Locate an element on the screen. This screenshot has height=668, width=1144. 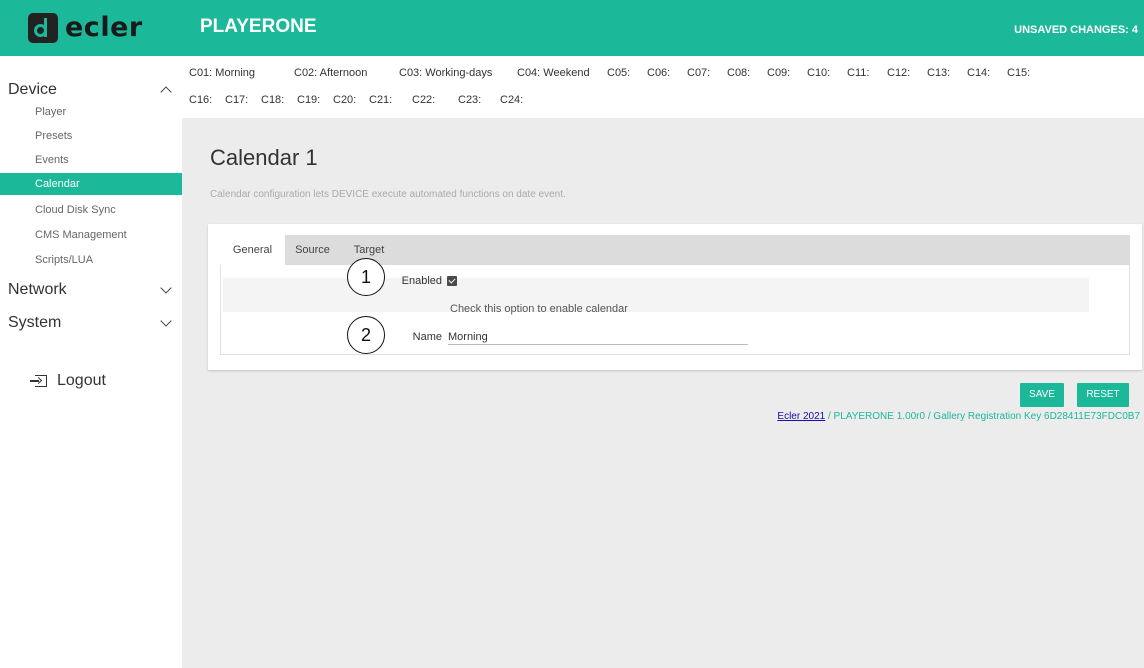
sidebar-item-scripts-lua: Scripts/LUA is located at coordinates (91, 260).